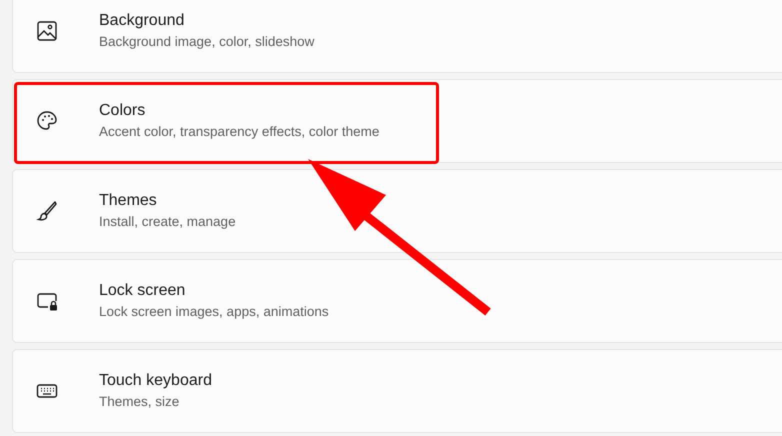 The height and width of the screenshot is (436, 782). I want to click on item-title: Themes, so click(128, 201).